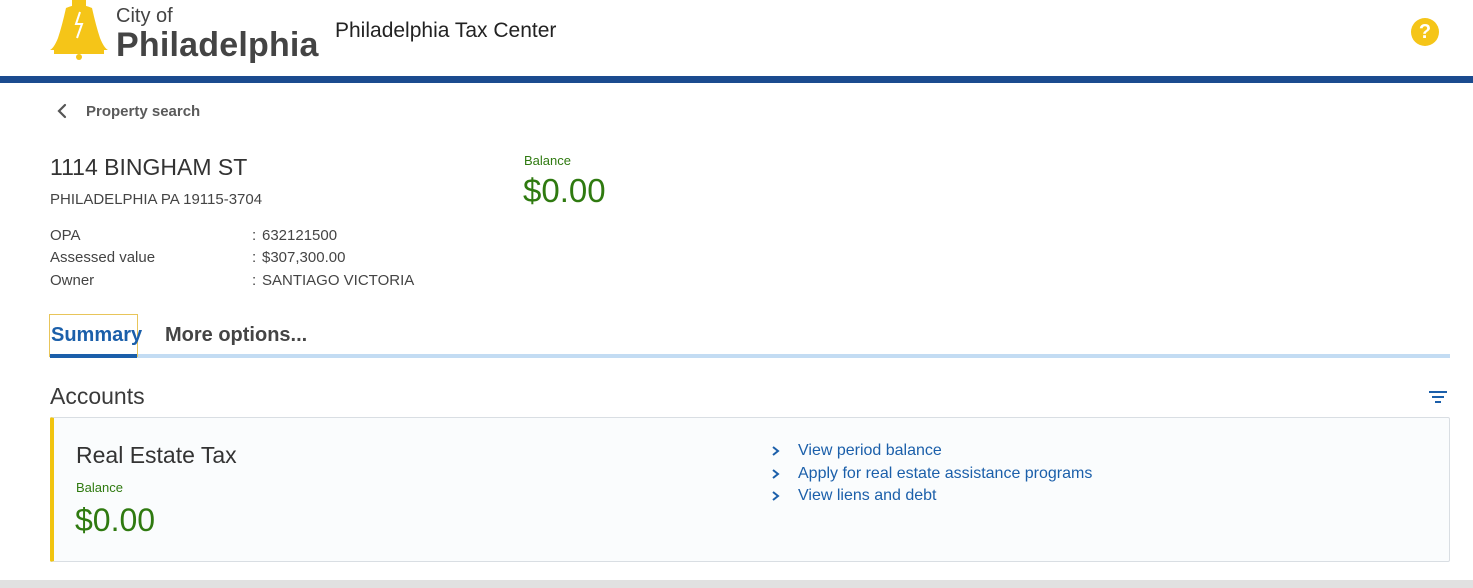 Image resolution: width=1473 pixels, height=588 pixels. What do you see at coordinates (115, 520) in the screenshot?
I see `account-balance-value: $0.00` at bounding box center [115, 520].